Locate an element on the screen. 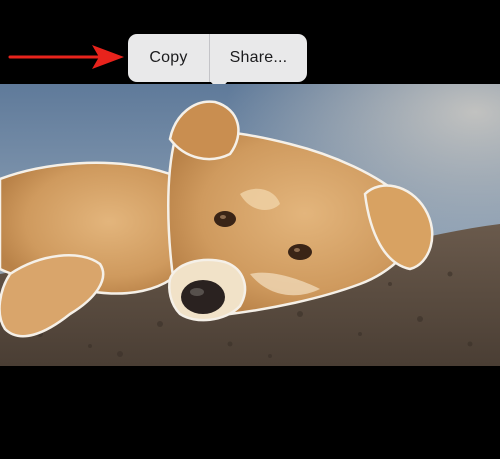 The image size is (500, 459). copy-menu-item: Copy is located at coordinates (168, 58).